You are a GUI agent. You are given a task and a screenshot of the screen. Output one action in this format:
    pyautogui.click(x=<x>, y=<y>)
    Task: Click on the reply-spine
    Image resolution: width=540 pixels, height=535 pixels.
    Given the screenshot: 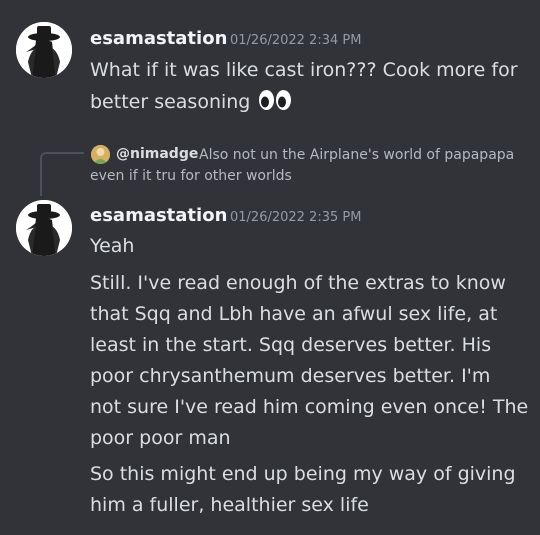 What is the action you would take?
    pyautogui.click(x=62, y=174)
    